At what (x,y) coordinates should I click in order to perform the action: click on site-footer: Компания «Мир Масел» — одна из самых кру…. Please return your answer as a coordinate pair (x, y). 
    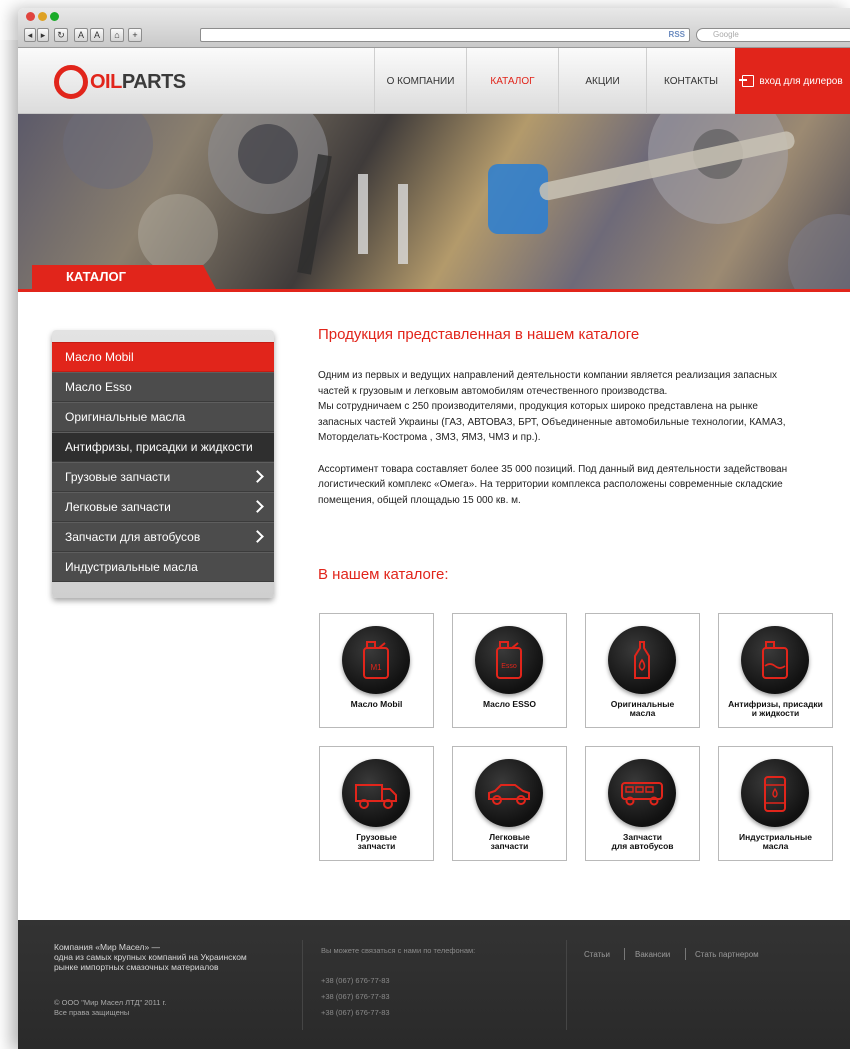
    Looking at the image, I should click on (434, 984).